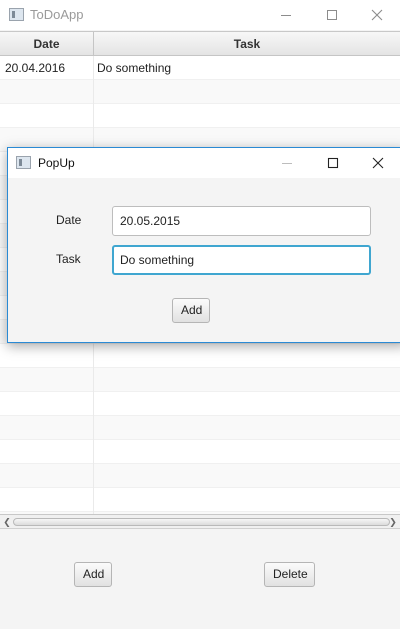 The width and height of the screenshot is (400, 629). I want to click on popup-minimize-button, so click(287, 163).